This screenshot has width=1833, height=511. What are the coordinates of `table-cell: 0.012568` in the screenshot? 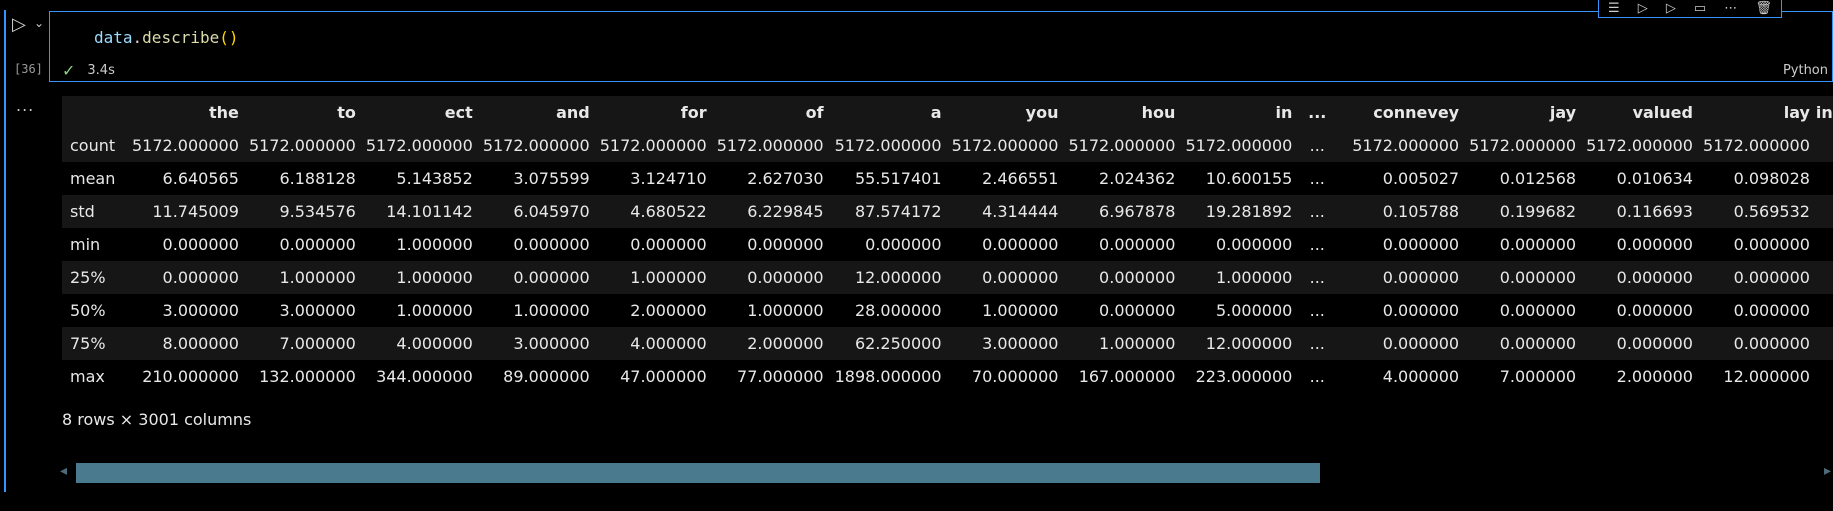 It's located at (1538, 178).